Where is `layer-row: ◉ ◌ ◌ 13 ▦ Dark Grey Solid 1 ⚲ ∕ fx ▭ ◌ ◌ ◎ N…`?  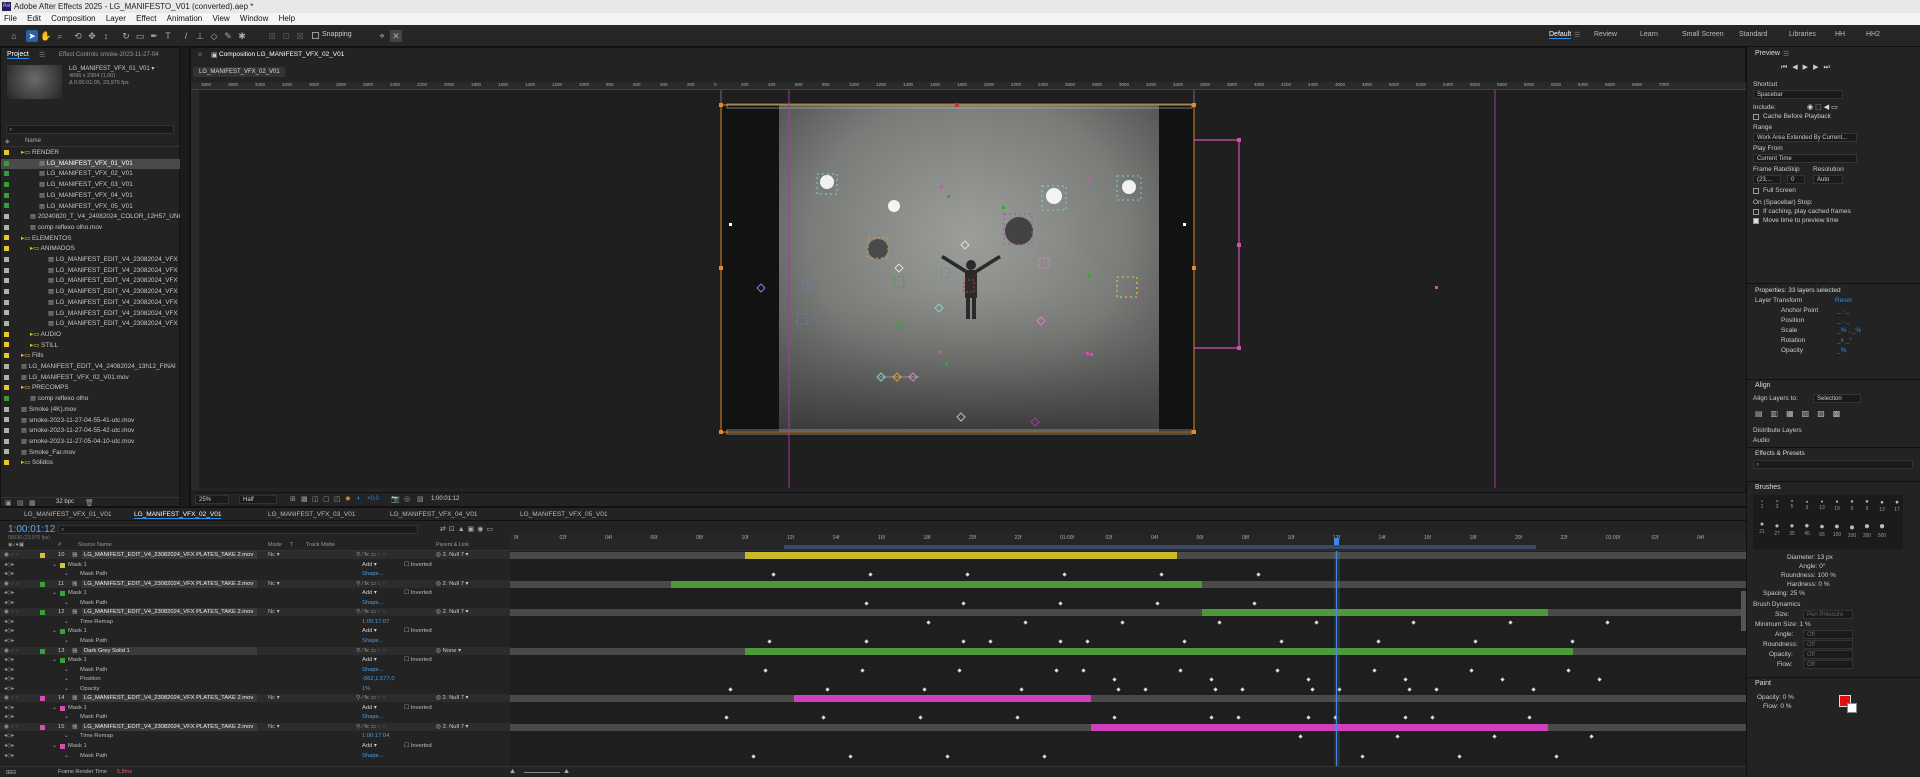 layer-row: ◉ ◌ ◌ 13 ▦ Dark Grey Solid 1 ⚲ ∕ fx ▭ ◌ ◌ ◎ N… is located at coordinates (255, 650).